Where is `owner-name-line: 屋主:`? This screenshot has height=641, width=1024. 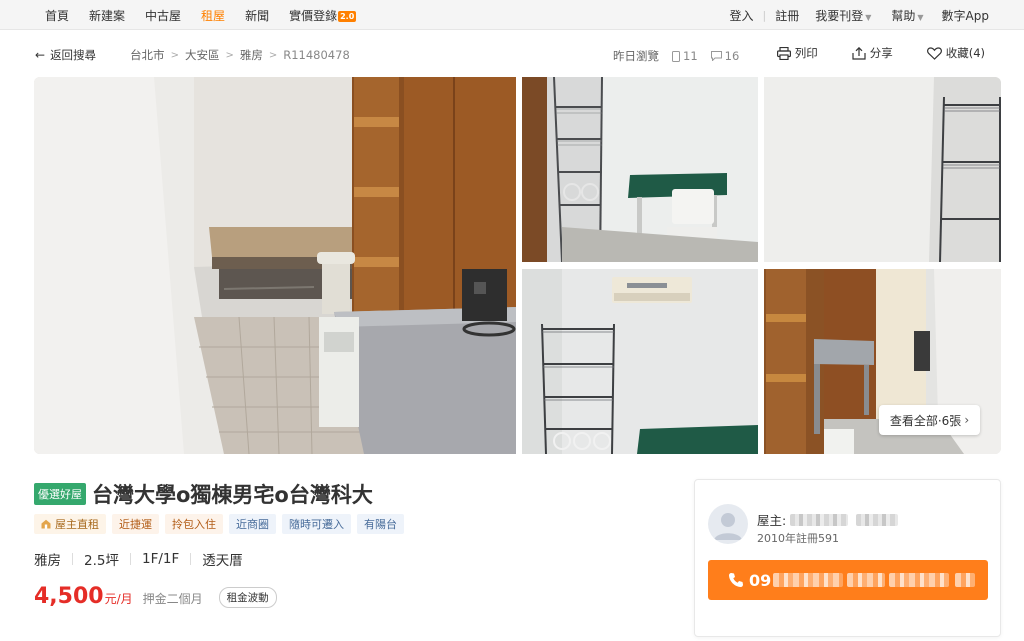
owner-name-line: 屋主: is located at coordinates (828, 519).